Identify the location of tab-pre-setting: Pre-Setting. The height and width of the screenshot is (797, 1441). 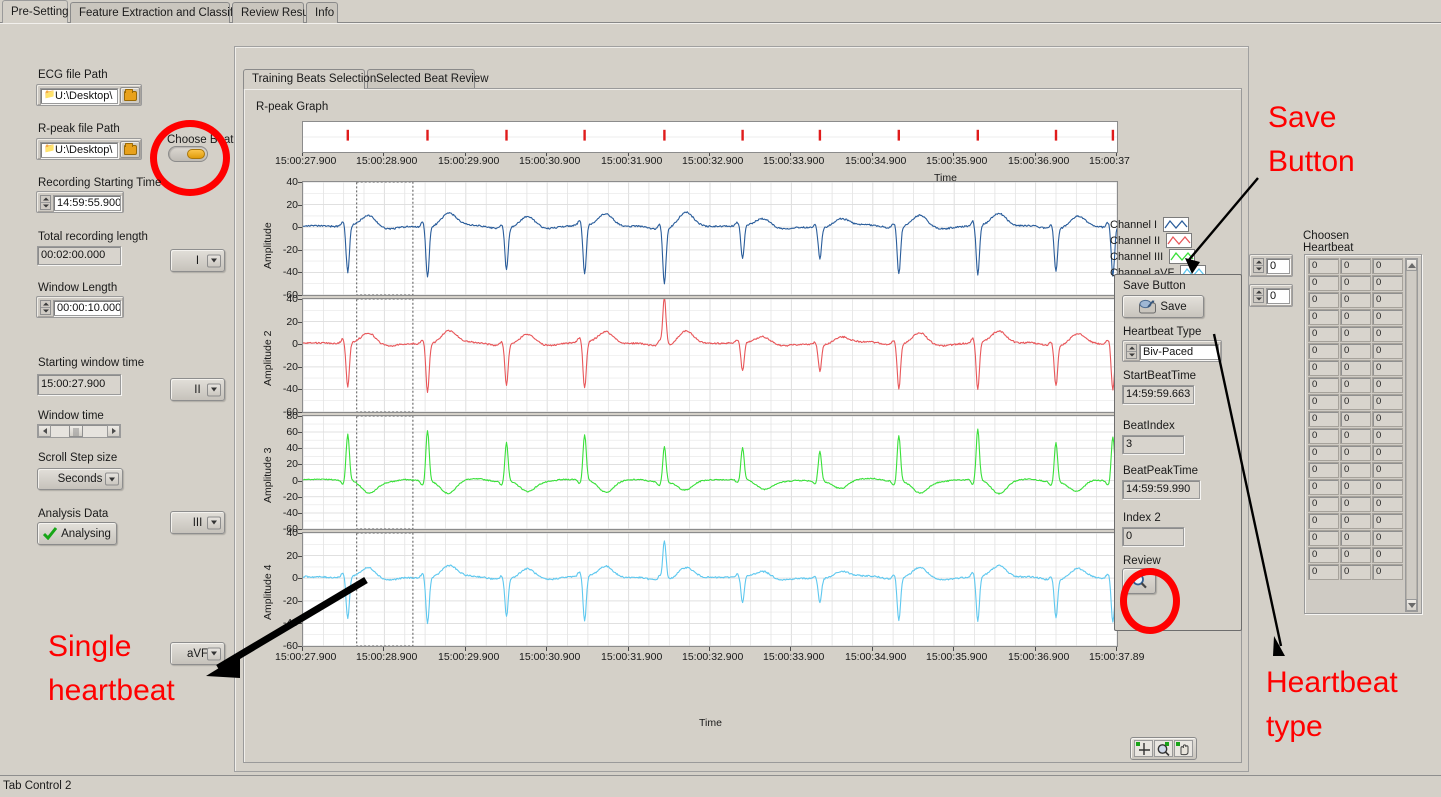
(35, 11).